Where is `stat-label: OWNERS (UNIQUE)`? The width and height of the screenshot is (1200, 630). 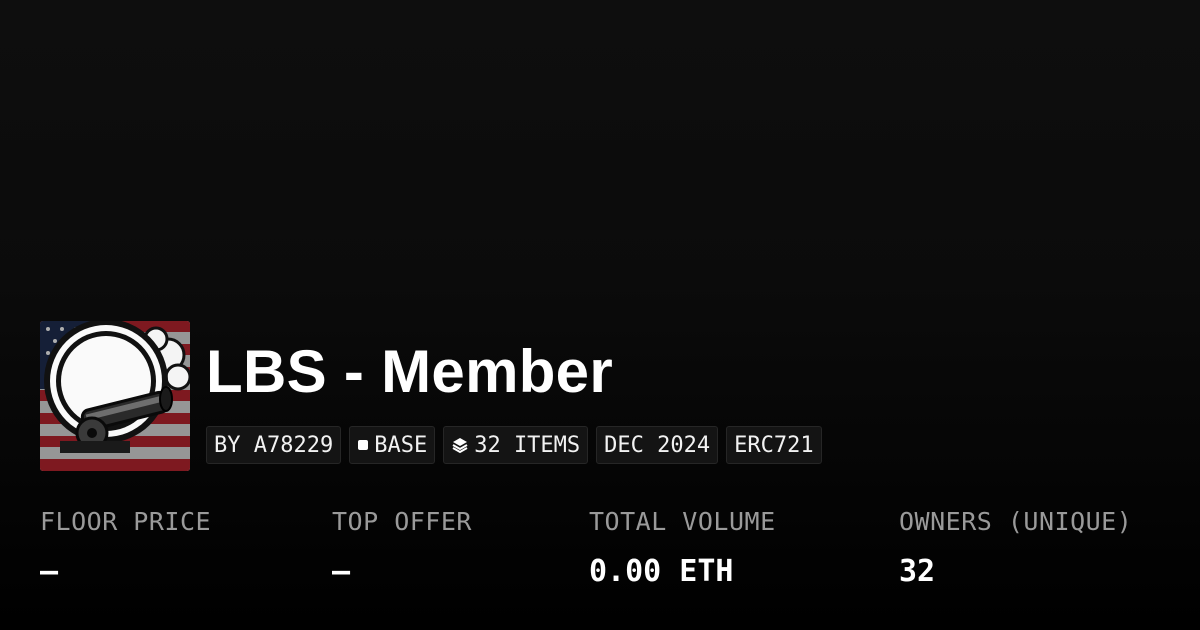 stat-label: OWNERS (UNIQUE) is located at coordinates (1016, 521).